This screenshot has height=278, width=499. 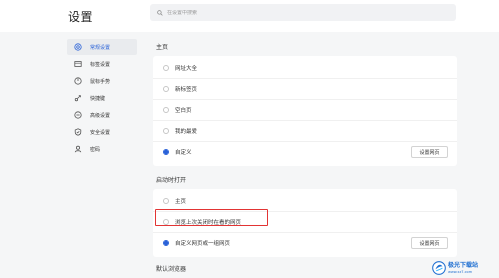 What do you see at coordinates (186, 69) in the screenshot?
I see `option-label: 网址大全` at bounding box center [186, 69].